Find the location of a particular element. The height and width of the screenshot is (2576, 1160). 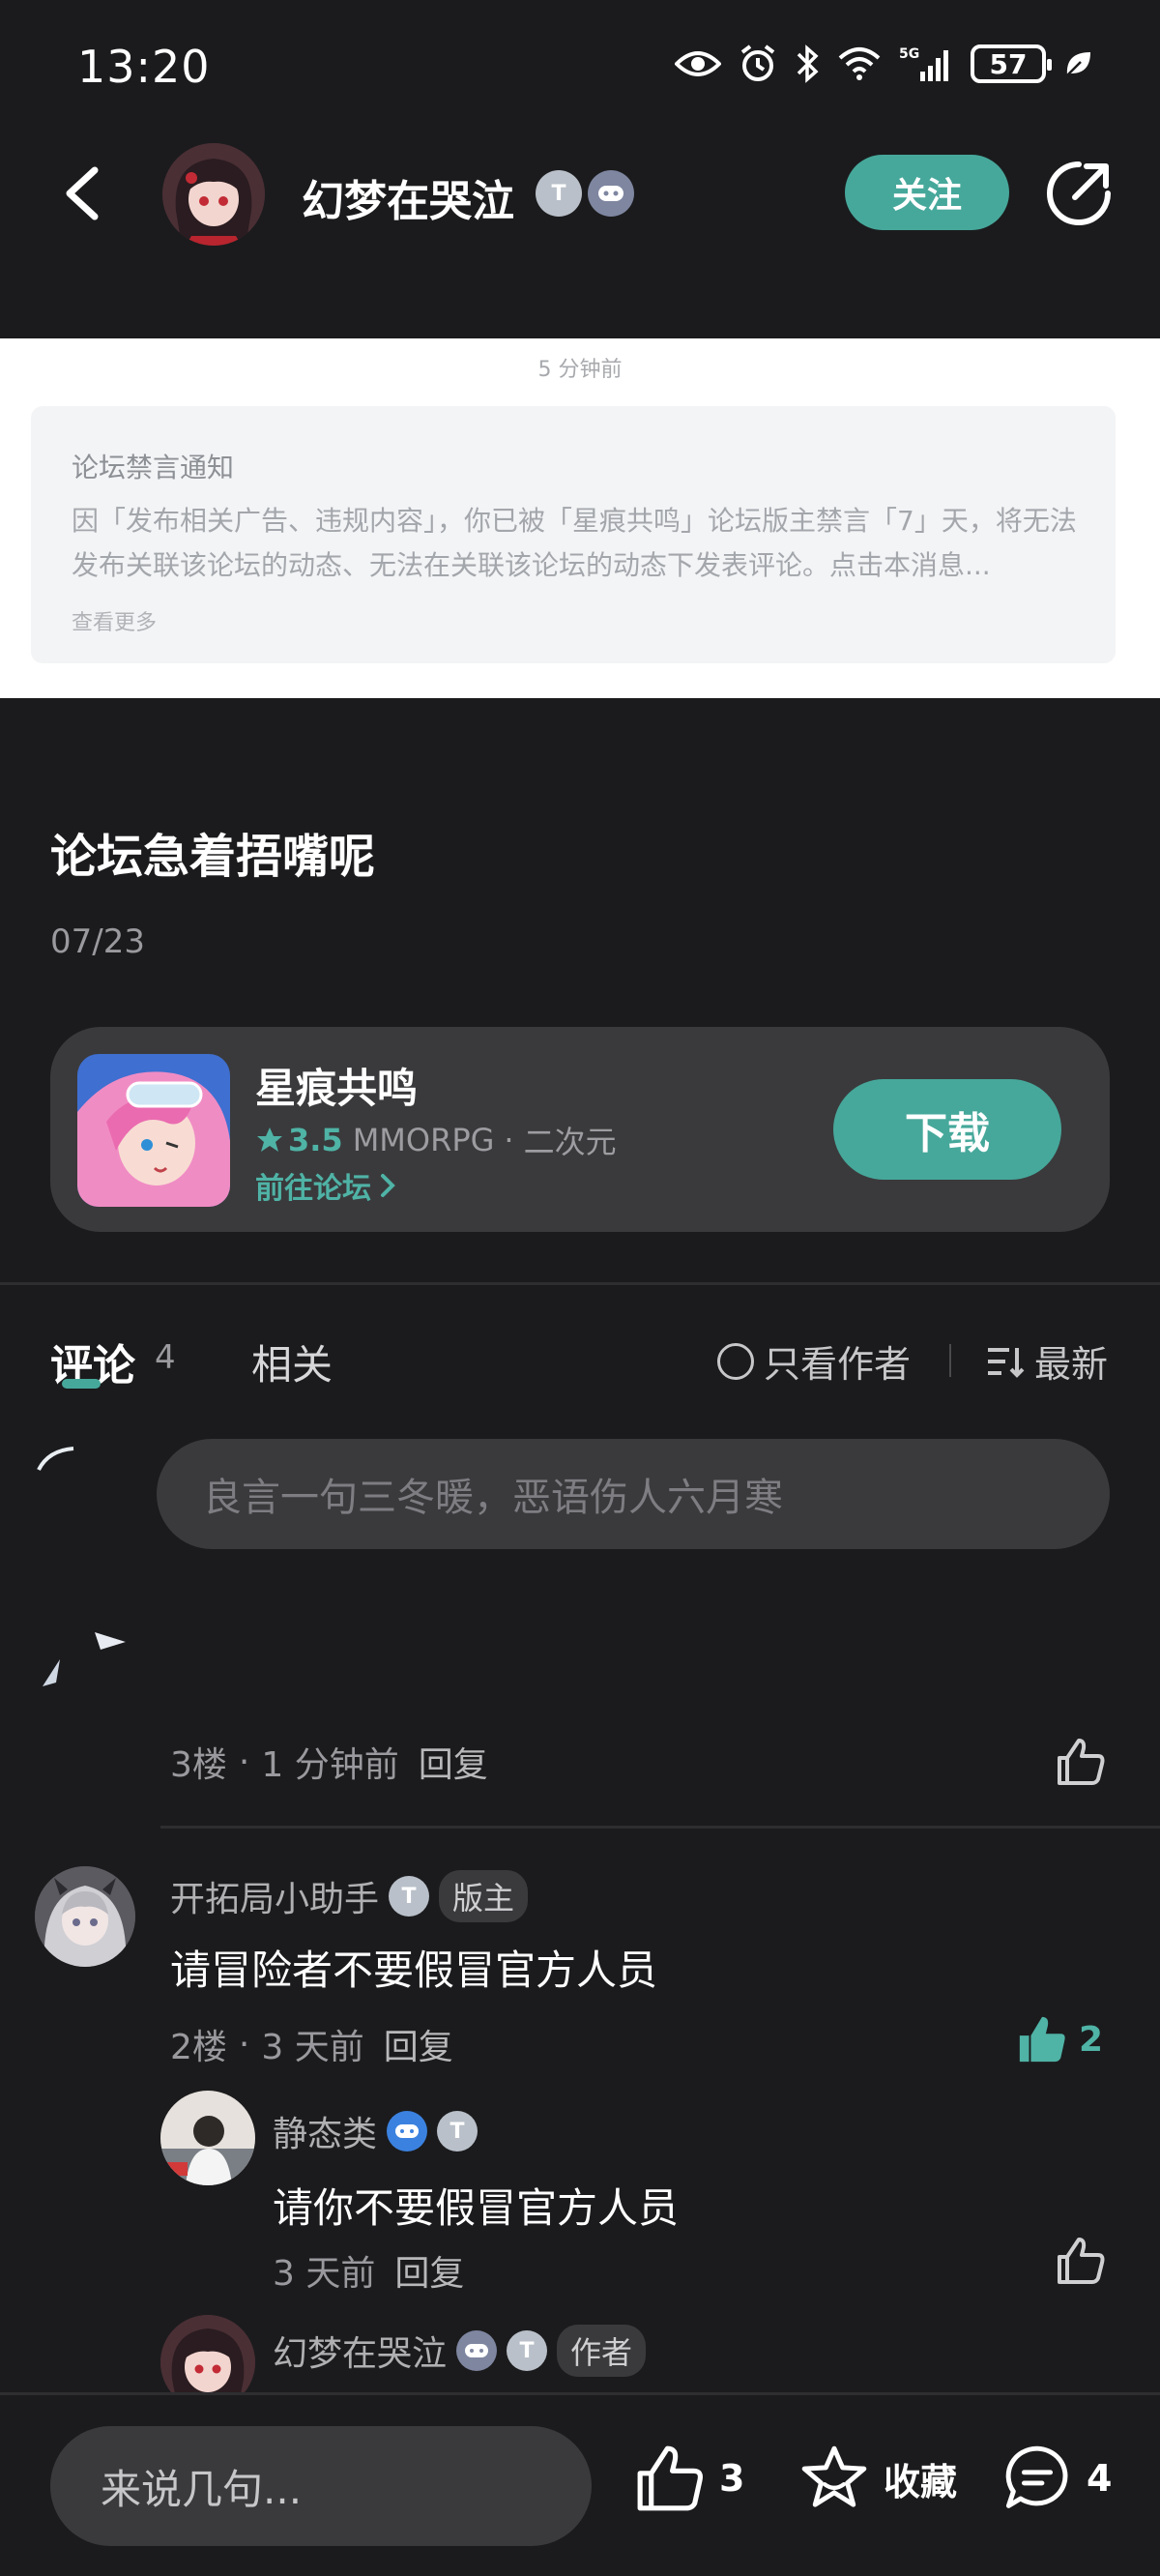

post-date: 07/23 is located at coordinates (98, 941).